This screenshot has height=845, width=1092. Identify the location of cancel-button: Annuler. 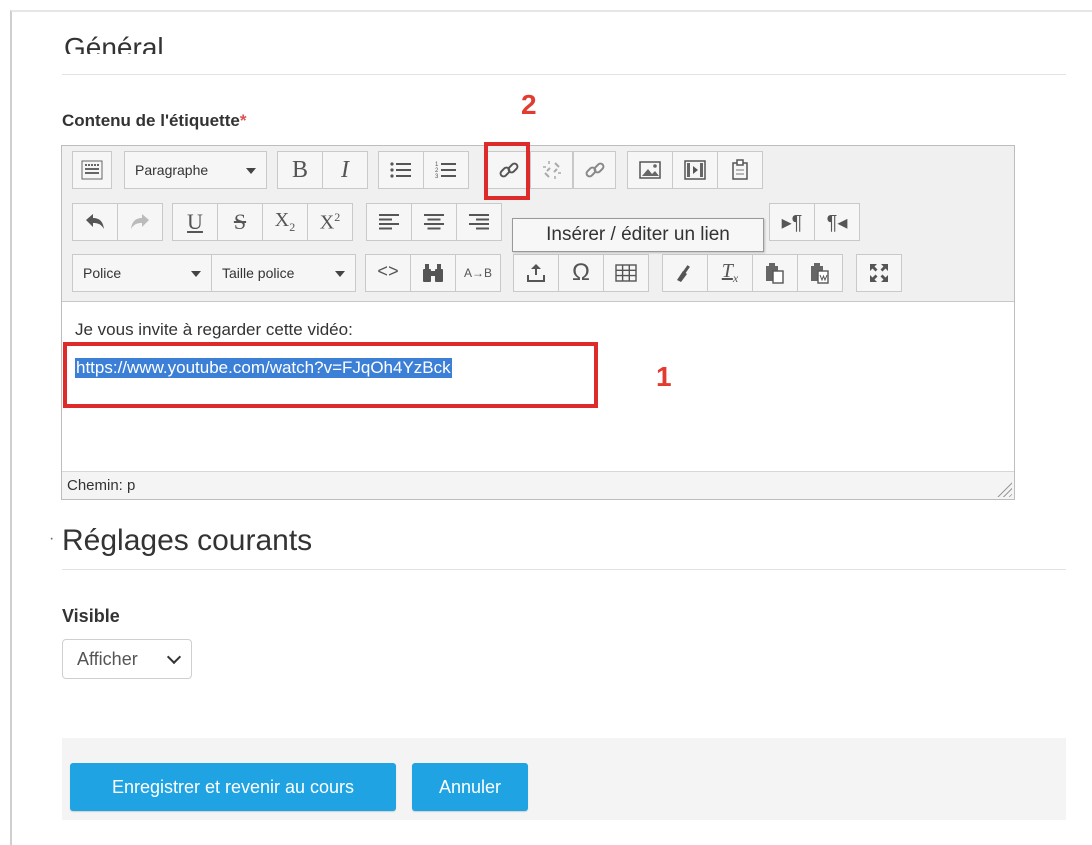
(470, 787).